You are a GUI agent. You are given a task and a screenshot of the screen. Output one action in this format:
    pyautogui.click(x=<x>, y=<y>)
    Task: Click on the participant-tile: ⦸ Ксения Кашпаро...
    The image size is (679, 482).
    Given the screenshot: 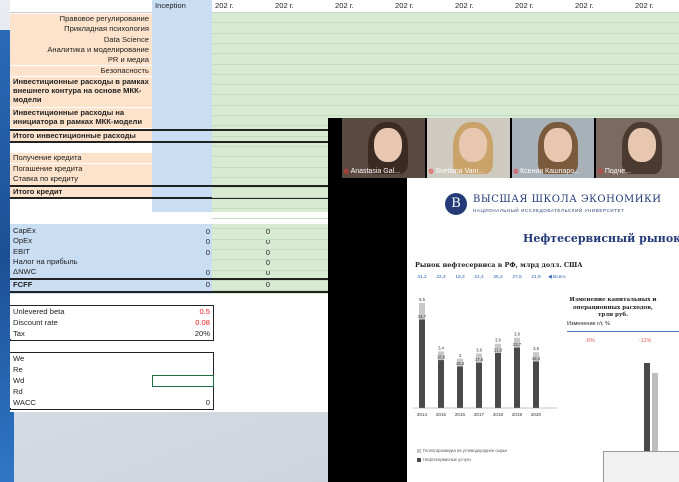 What is the action you would take?
    pyautogui.click(x=553, y=148)
    